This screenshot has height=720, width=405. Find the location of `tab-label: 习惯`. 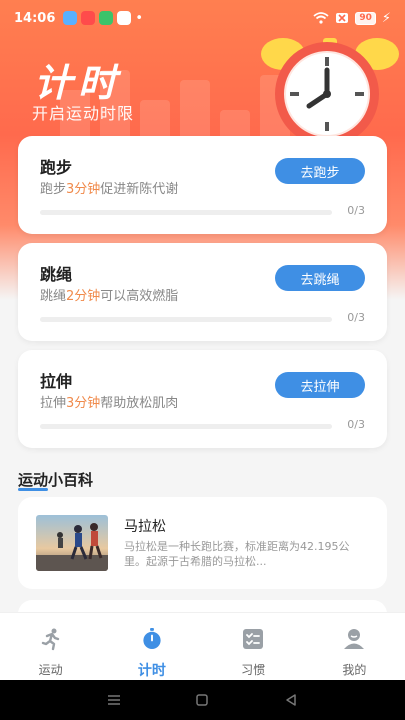

tab-label: 习惯 is located at coordinates (253, 670).